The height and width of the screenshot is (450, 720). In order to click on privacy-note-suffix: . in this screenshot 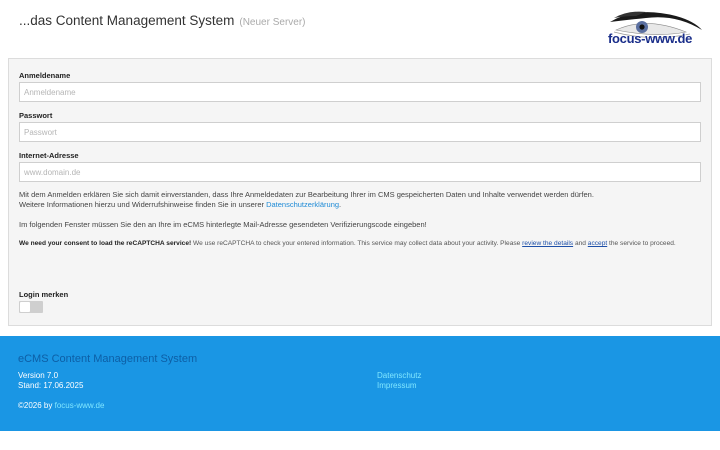, I will do `click(340, 204)`.